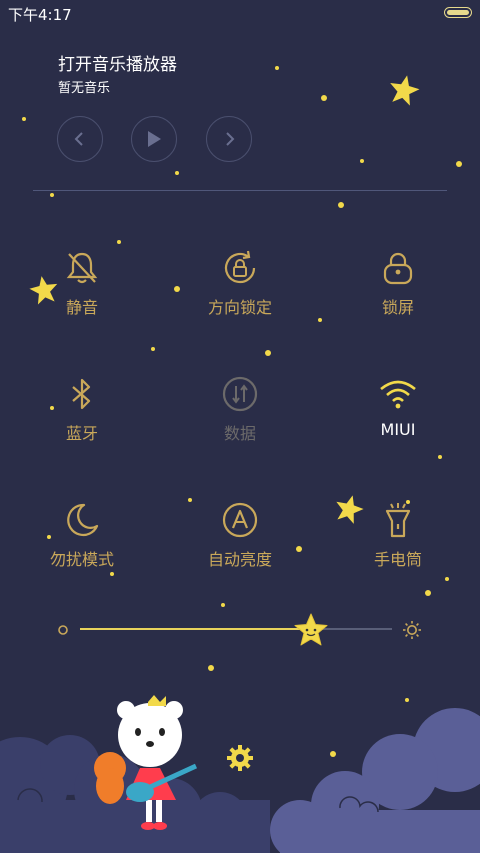 Image resolution: width=480 pixels, height=853 pixels. I want to click on toggle-do-not-disturb: 勿扰模式, so click(82, 540).